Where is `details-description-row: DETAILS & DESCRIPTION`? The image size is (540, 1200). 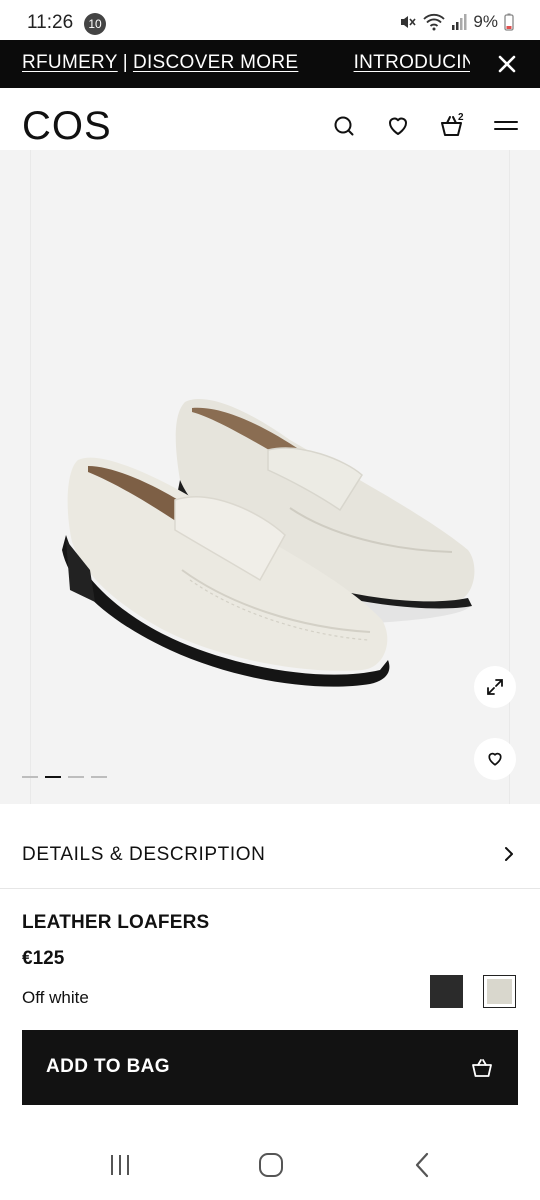 details-description-row: DETAILS & DESCRIPTION is located at coordinates (270, 846).